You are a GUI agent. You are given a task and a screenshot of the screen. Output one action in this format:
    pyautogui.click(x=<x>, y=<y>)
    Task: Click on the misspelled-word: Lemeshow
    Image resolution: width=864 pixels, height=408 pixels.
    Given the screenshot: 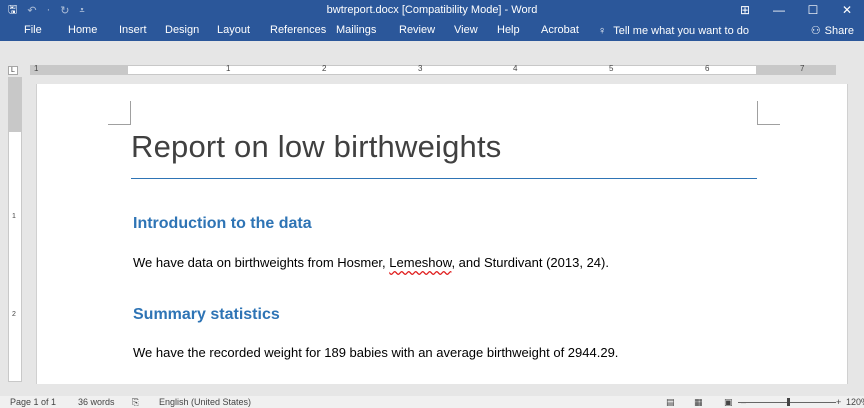 What is the action you would take?
    pyautogui.click(x=420, y=262)
    